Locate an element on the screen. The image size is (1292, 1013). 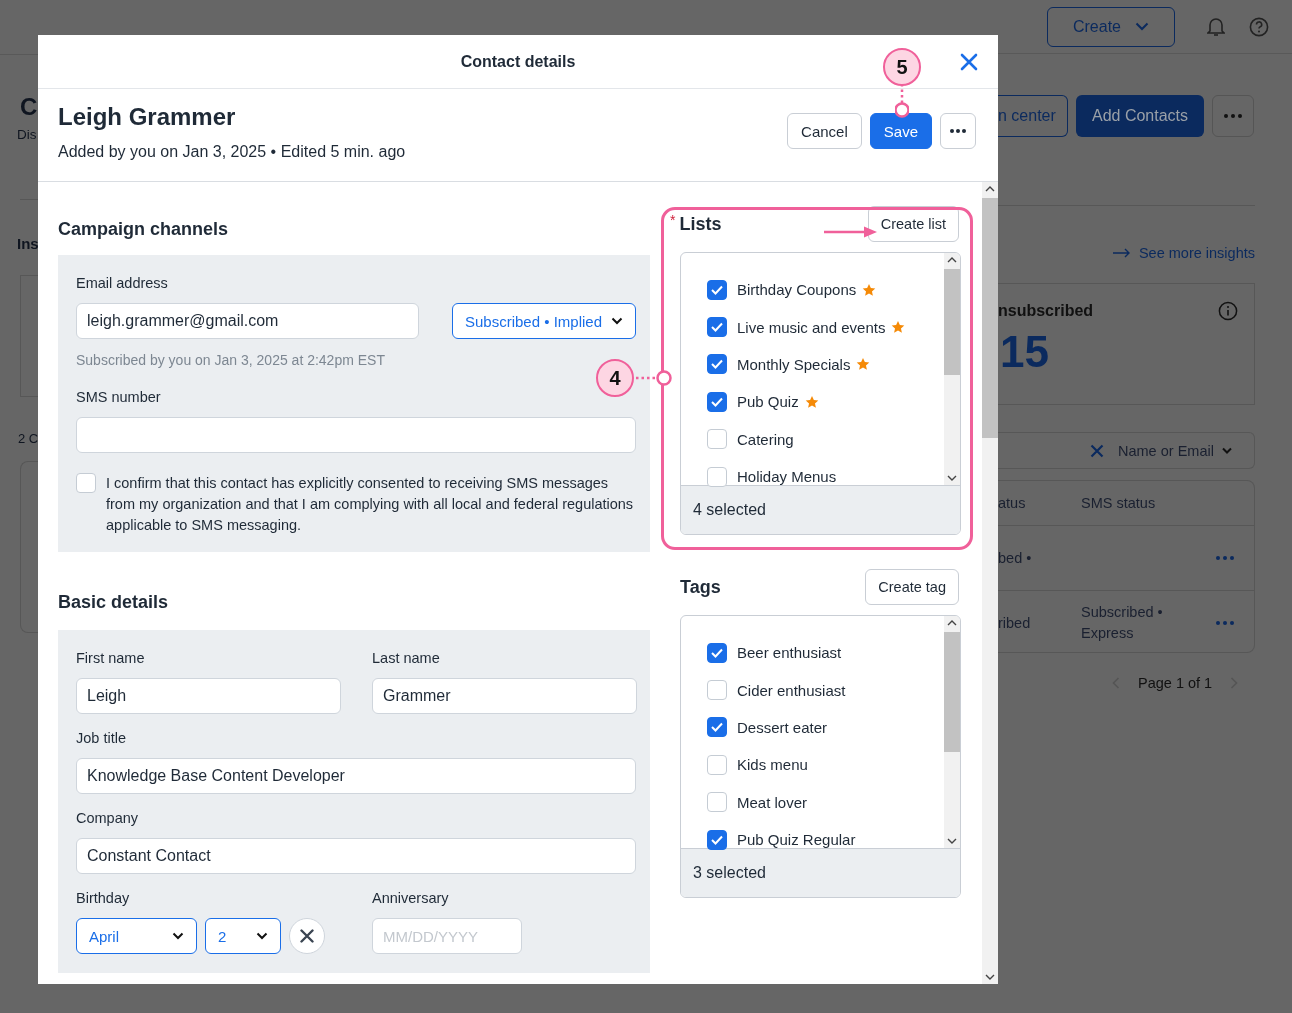
anniversary-field: MM/DD/YYYY is located at coordinates (447, 936).